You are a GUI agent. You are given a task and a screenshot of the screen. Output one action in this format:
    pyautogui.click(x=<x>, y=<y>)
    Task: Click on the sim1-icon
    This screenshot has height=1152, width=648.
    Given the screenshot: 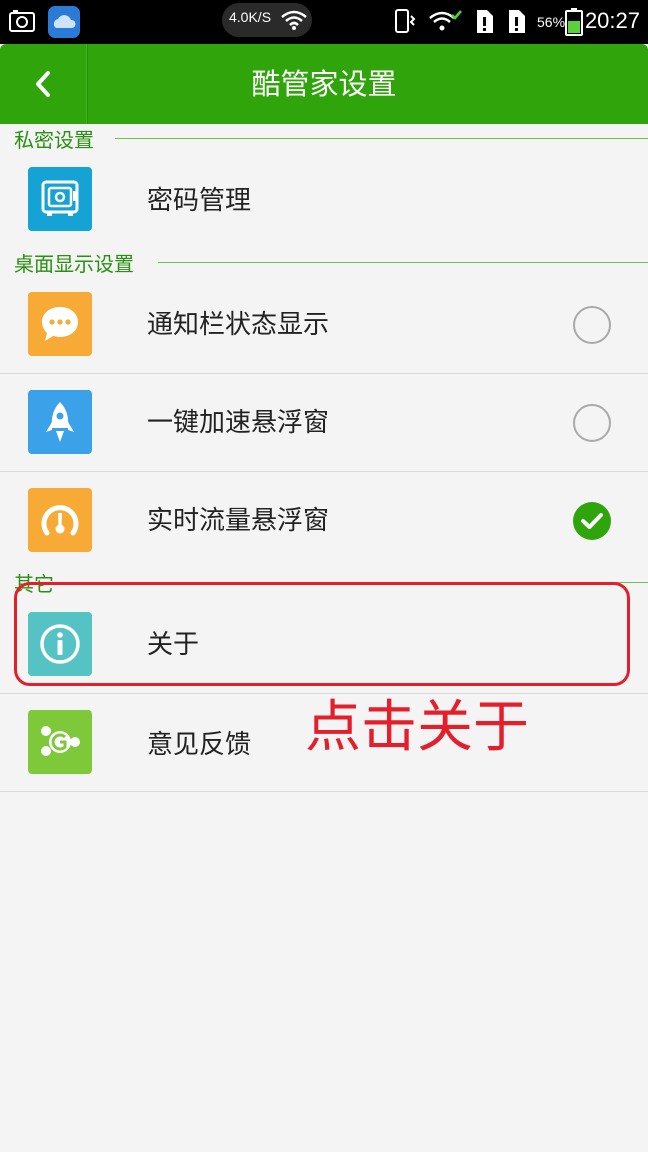 What is the action you would take?
    pyautogui.click(x=485, y=21)
    